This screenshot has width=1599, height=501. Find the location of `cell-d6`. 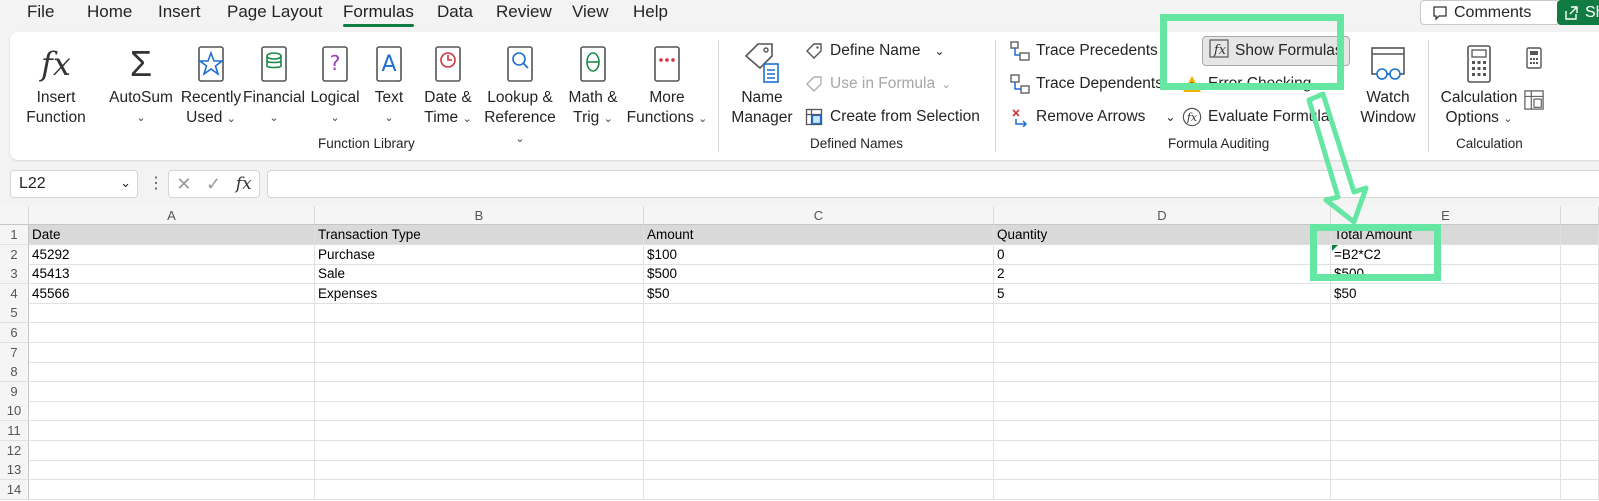

cell-d6 is located at coordinates (1162, 333).